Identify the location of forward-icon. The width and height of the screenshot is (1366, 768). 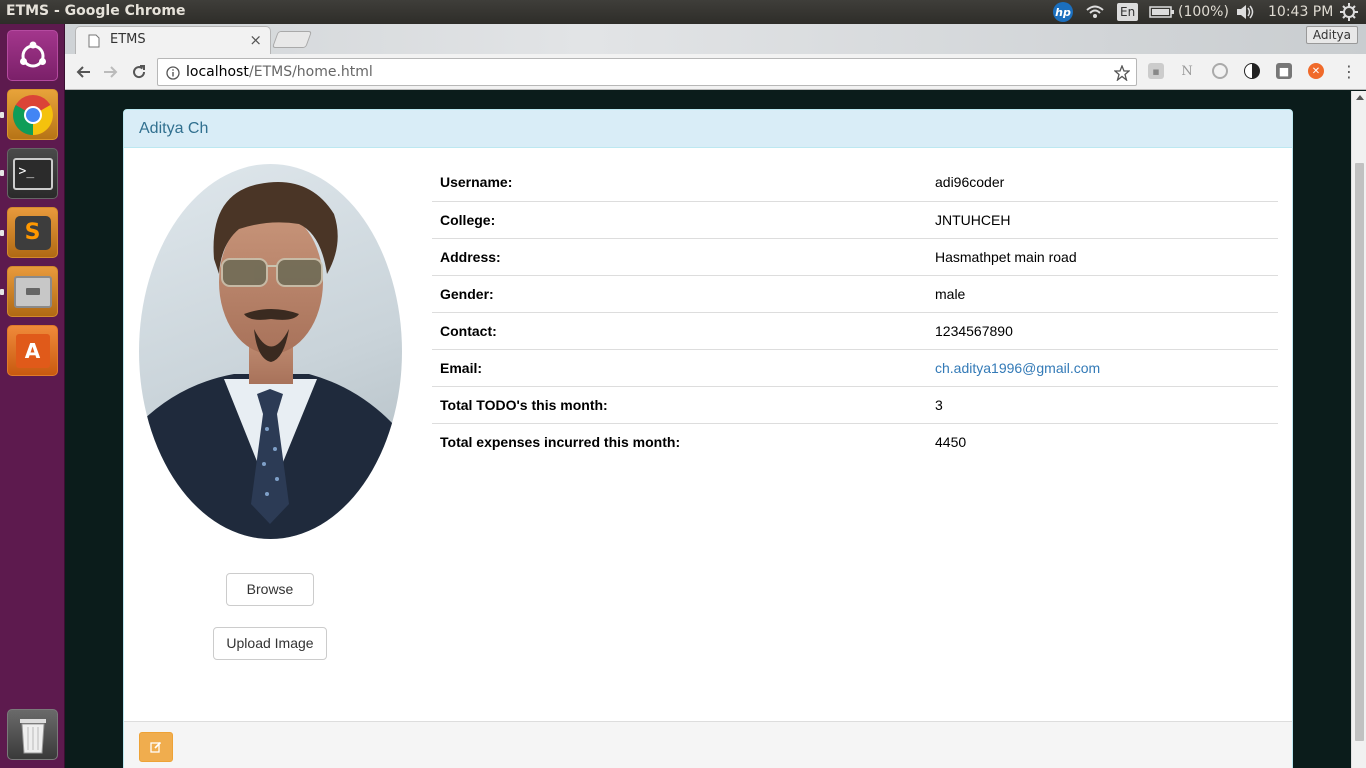
(111, 72).